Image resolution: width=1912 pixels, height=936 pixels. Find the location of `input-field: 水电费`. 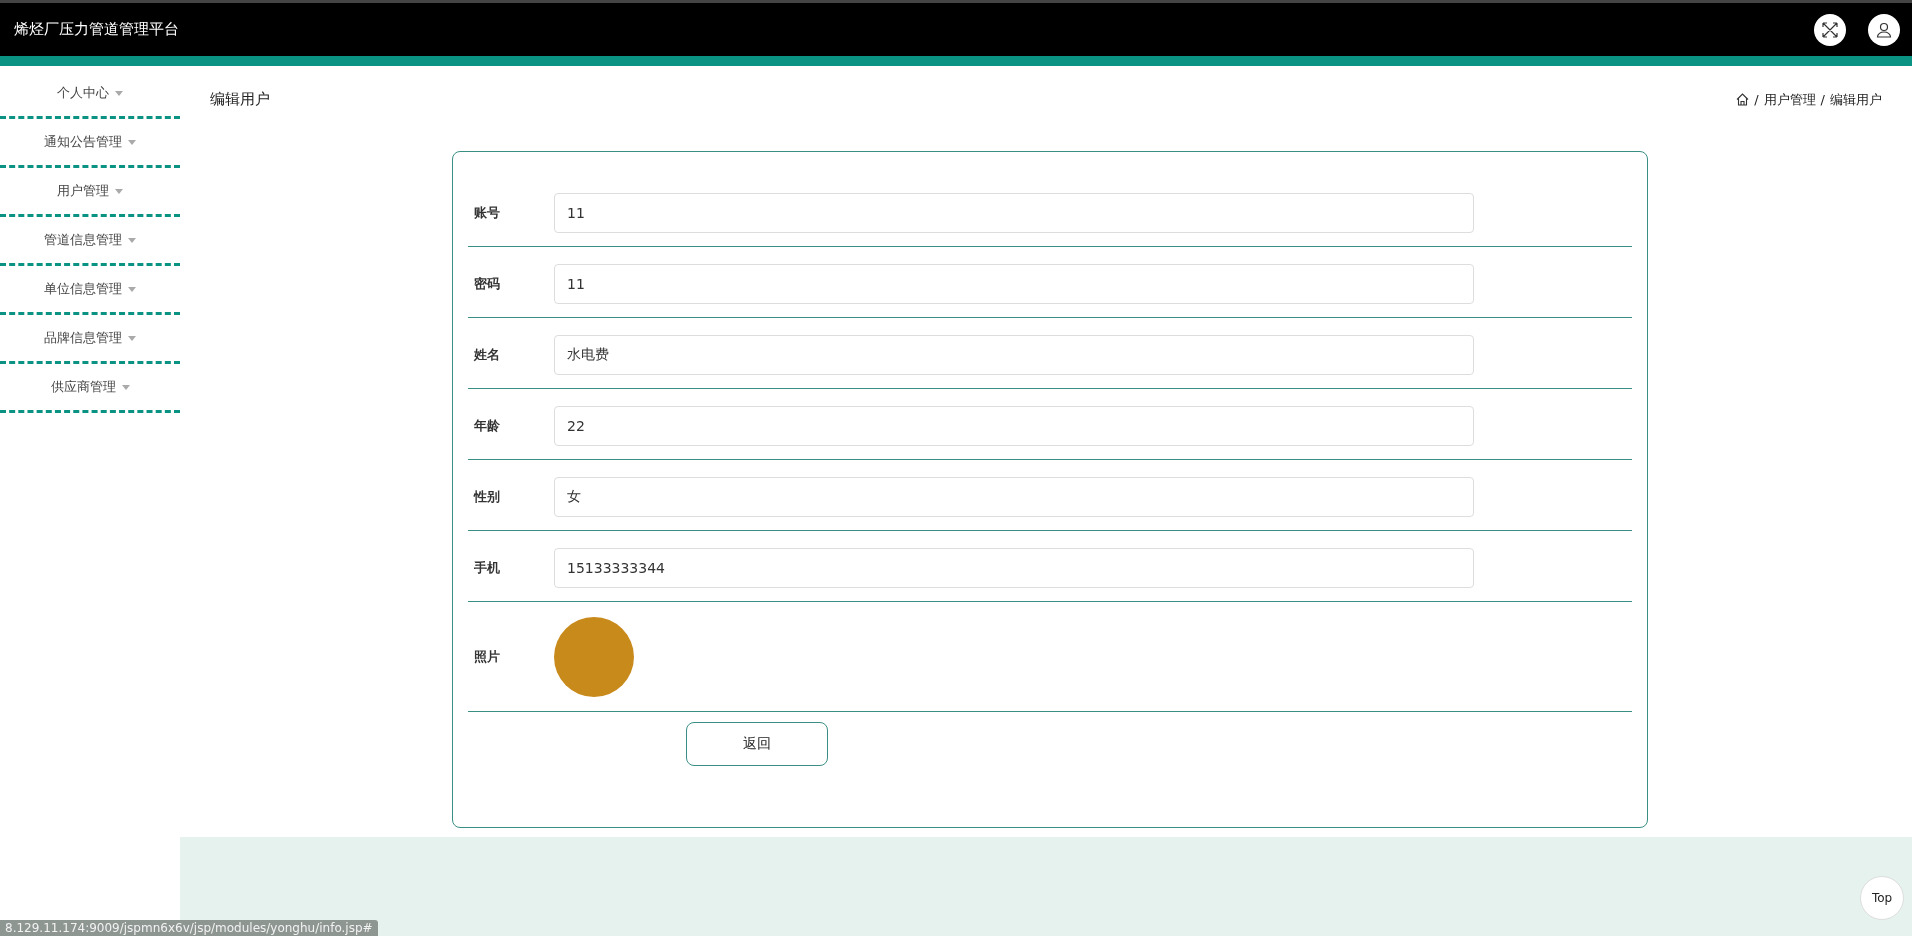

input-field: 水电费 is located at coordinates (1014, 355).